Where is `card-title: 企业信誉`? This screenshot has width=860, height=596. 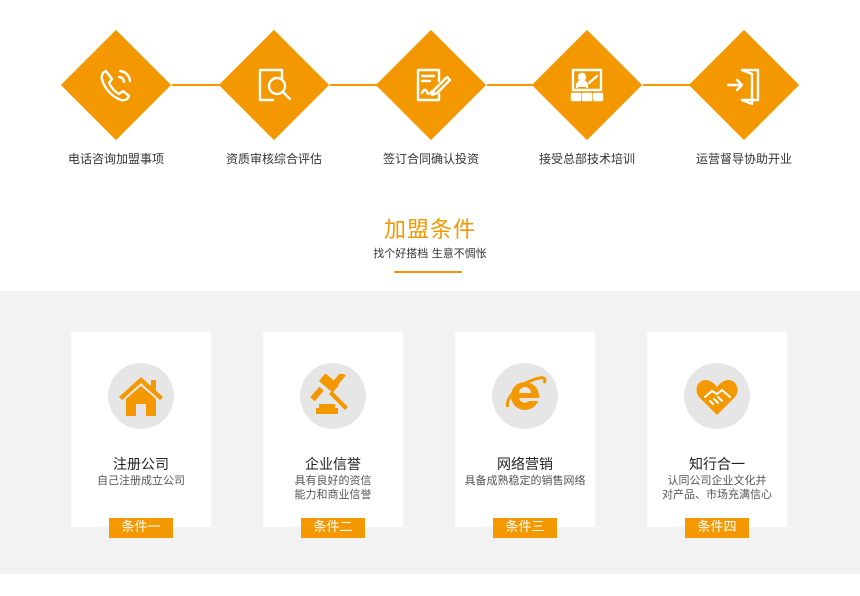
card-title: 企业信誉 is located at coordinates (333, 465).